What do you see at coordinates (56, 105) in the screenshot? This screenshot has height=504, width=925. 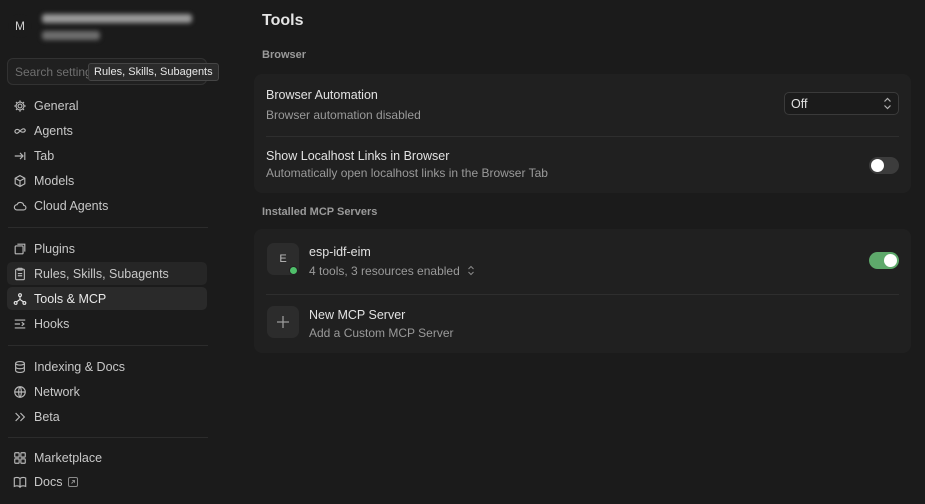 I see `sidebar-item-label: General` at bounding box center [56, 105].